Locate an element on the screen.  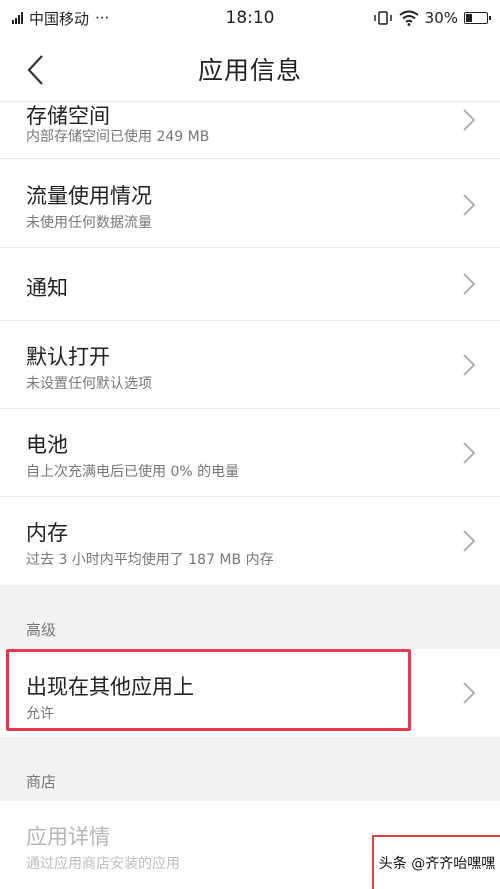
chevron-left-icon is located at coordinates (35, 70).